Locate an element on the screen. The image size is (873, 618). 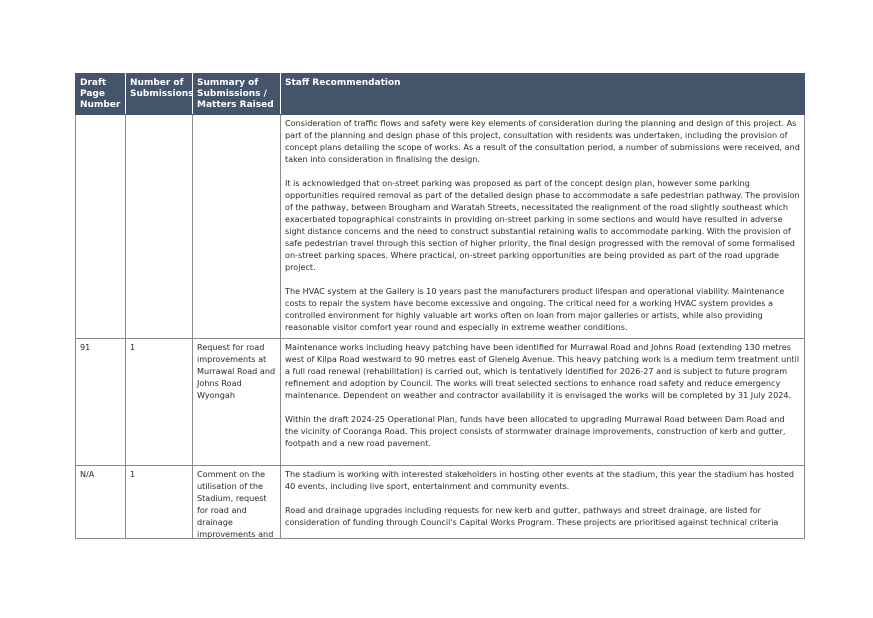
cell-draft-page is located at coordinates (100, 226).